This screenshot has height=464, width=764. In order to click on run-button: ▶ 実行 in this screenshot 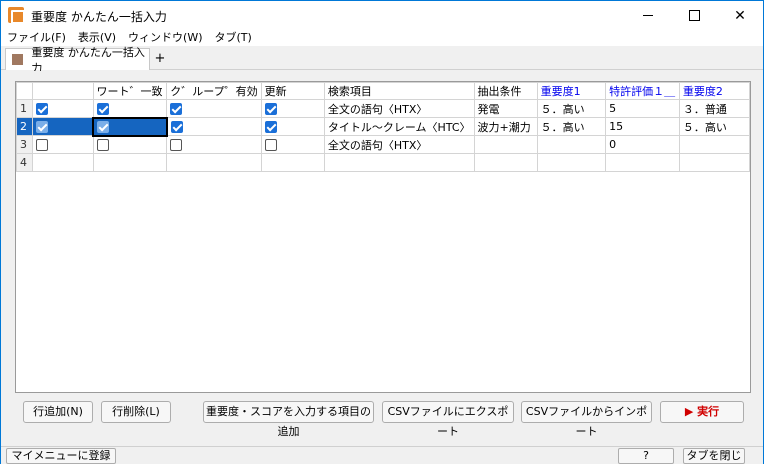, I will do `click(702, 412)`.